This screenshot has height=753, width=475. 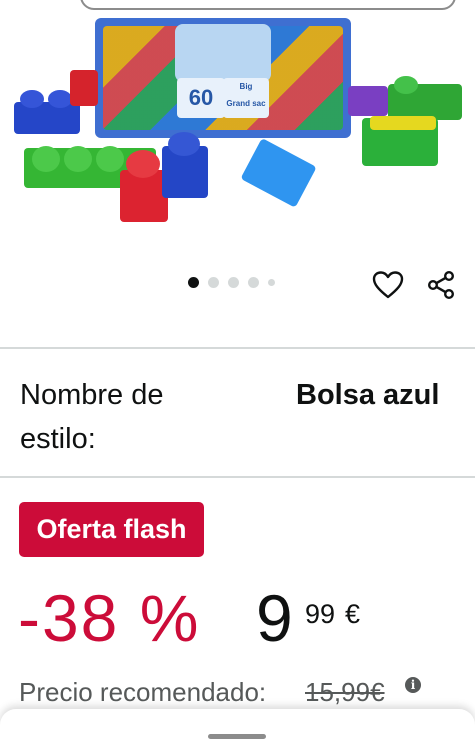 What do you see at coordinates (109, 618) in the screenshot?
I see `discount-percentage: -38 %` at bounding box center [109, 618].